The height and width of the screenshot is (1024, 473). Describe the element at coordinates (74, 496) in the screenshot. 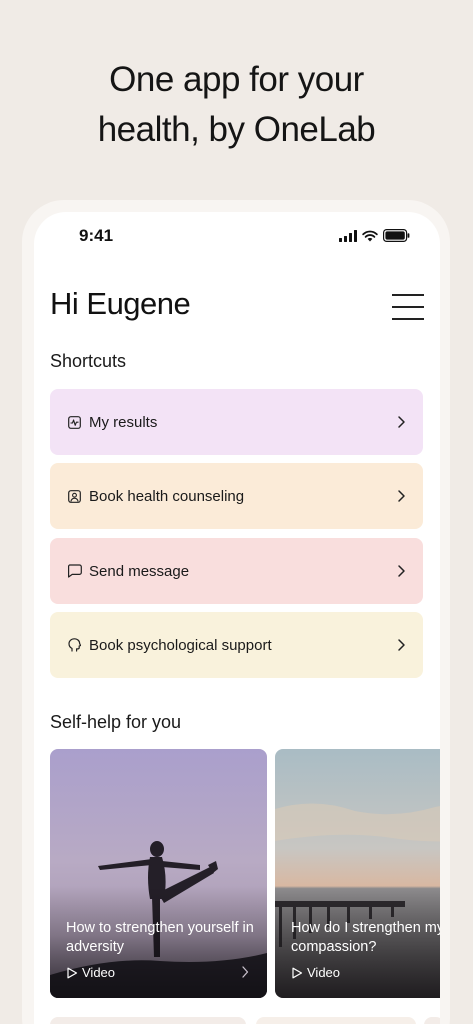

I see `person-portrait-icon` at that location.